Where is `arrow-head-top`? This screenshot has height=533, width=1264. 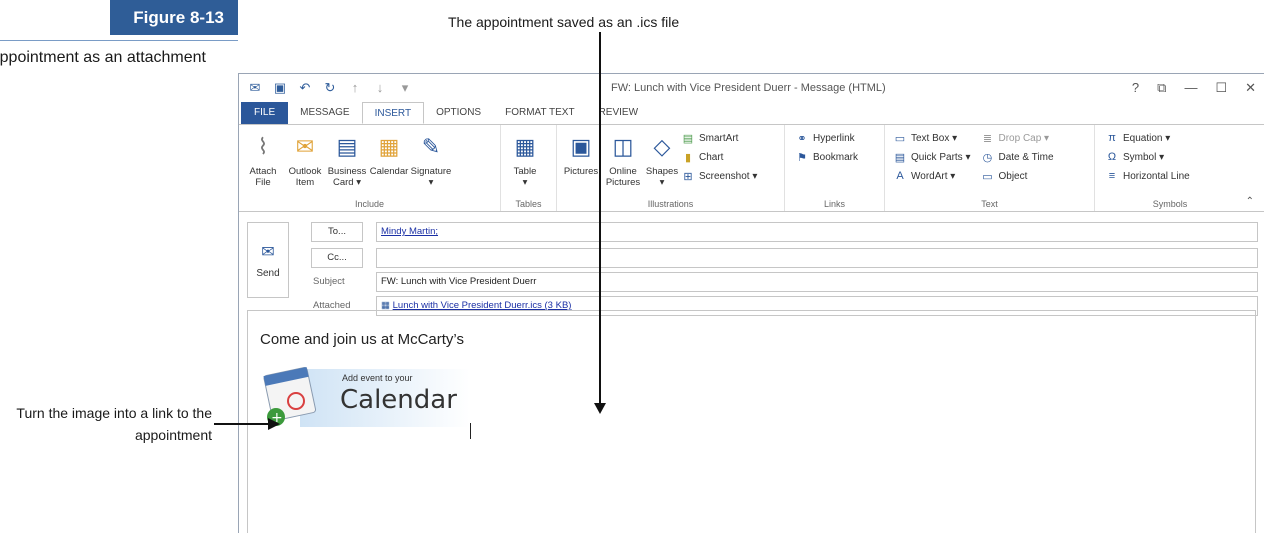 arrow-head-top is located at coordinates (600, 408).